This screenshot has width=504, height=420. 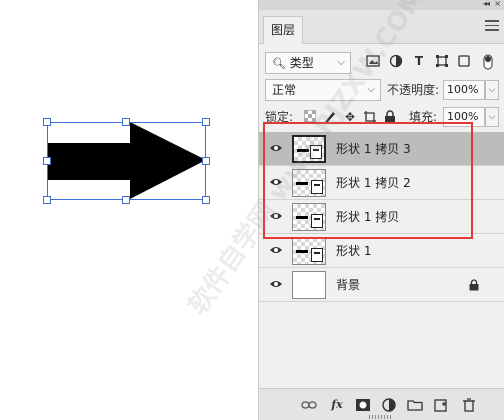 What do you see at coordinates (488, 62) in the screenshot?
I see `filter-toggle-icon` at bounding box center [488, 62].